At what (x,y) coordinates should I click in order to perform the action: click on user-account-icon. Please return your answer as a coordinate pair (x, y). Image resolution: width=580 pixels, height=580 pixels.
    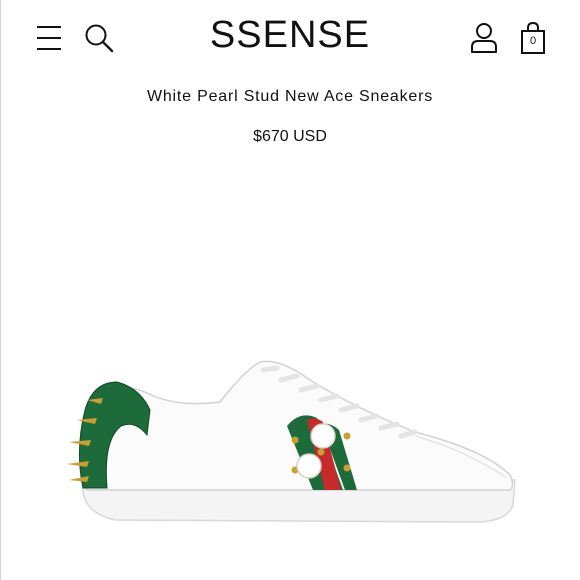
    Looking at the image, I should click on (484, 38).